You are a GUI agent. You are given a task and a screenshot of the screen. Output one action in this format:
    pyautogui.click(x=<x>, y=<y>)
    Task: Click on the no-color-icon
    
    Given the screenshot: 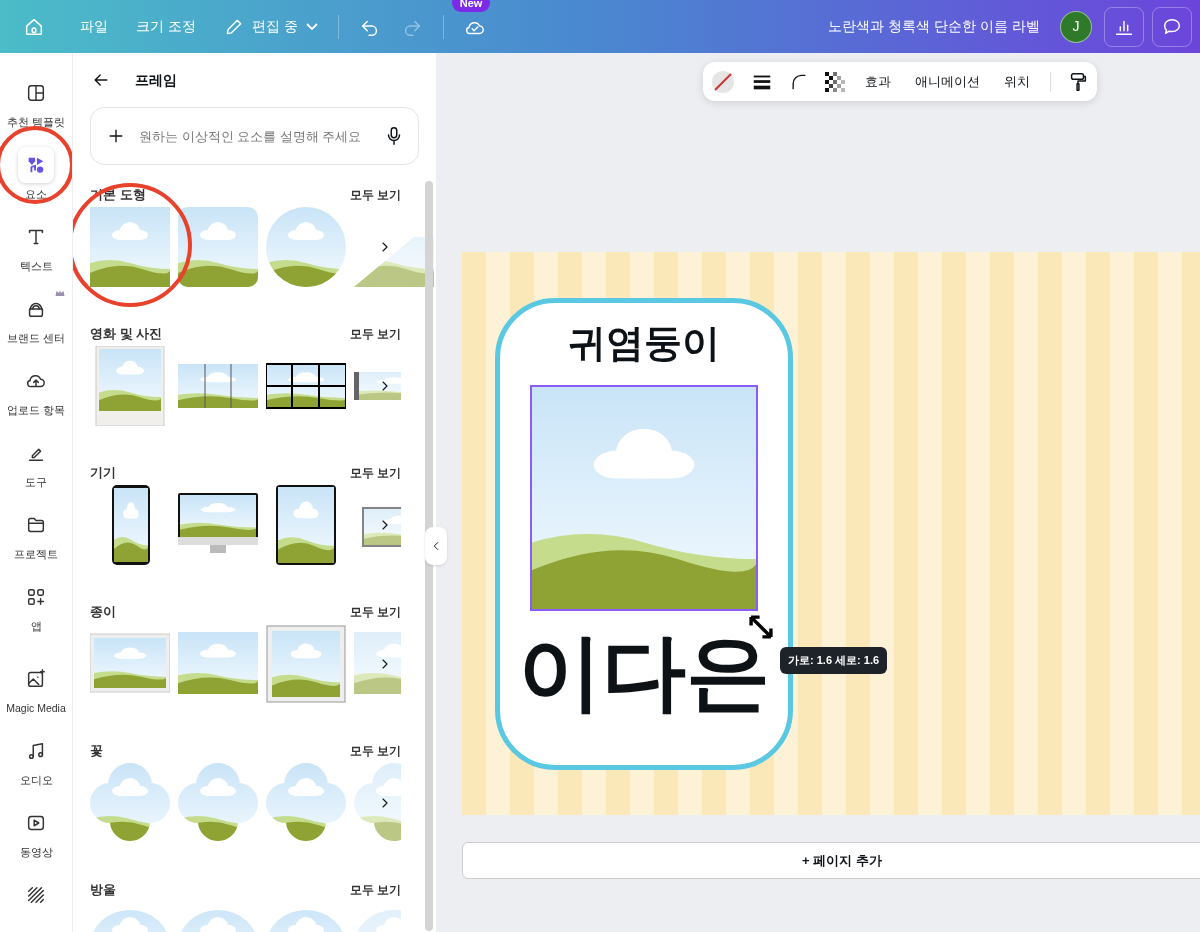 What is the action you would take?
    pyautogui.click(x=723, y=81)
    